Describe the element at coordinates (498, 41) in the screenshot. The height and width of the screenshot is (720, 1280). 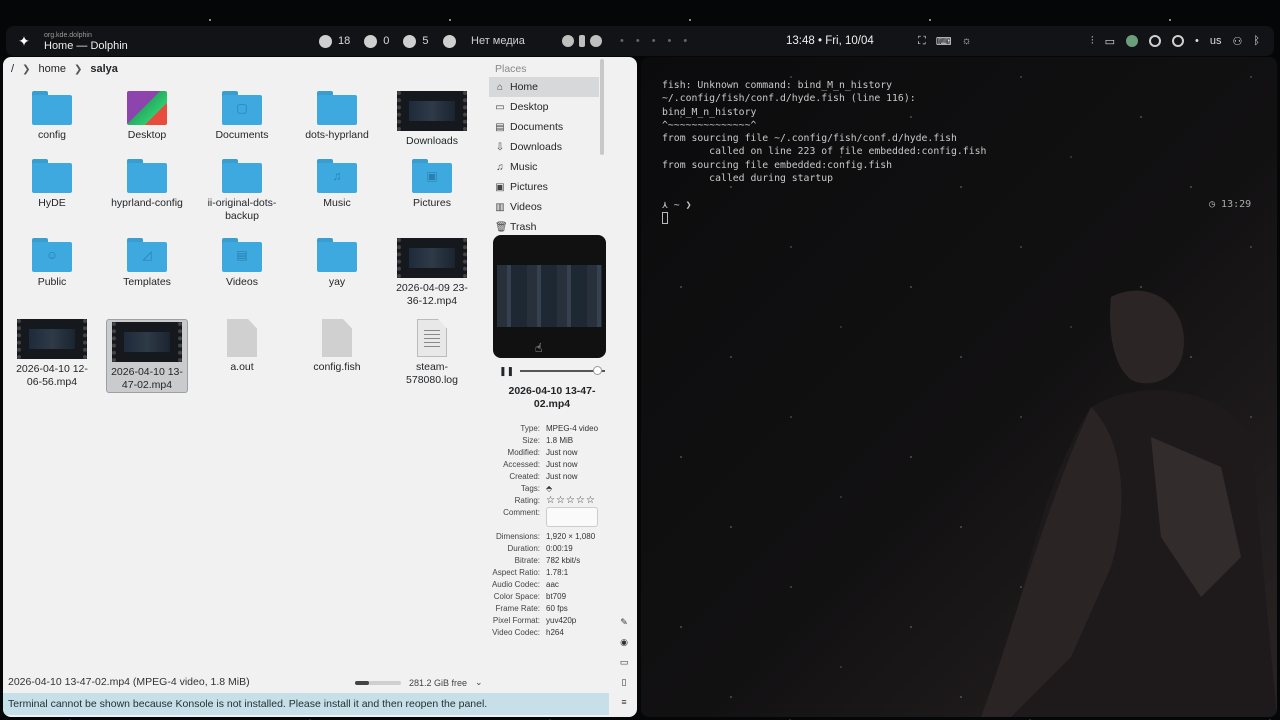
I see `media-status: Нет медиа` at that location.